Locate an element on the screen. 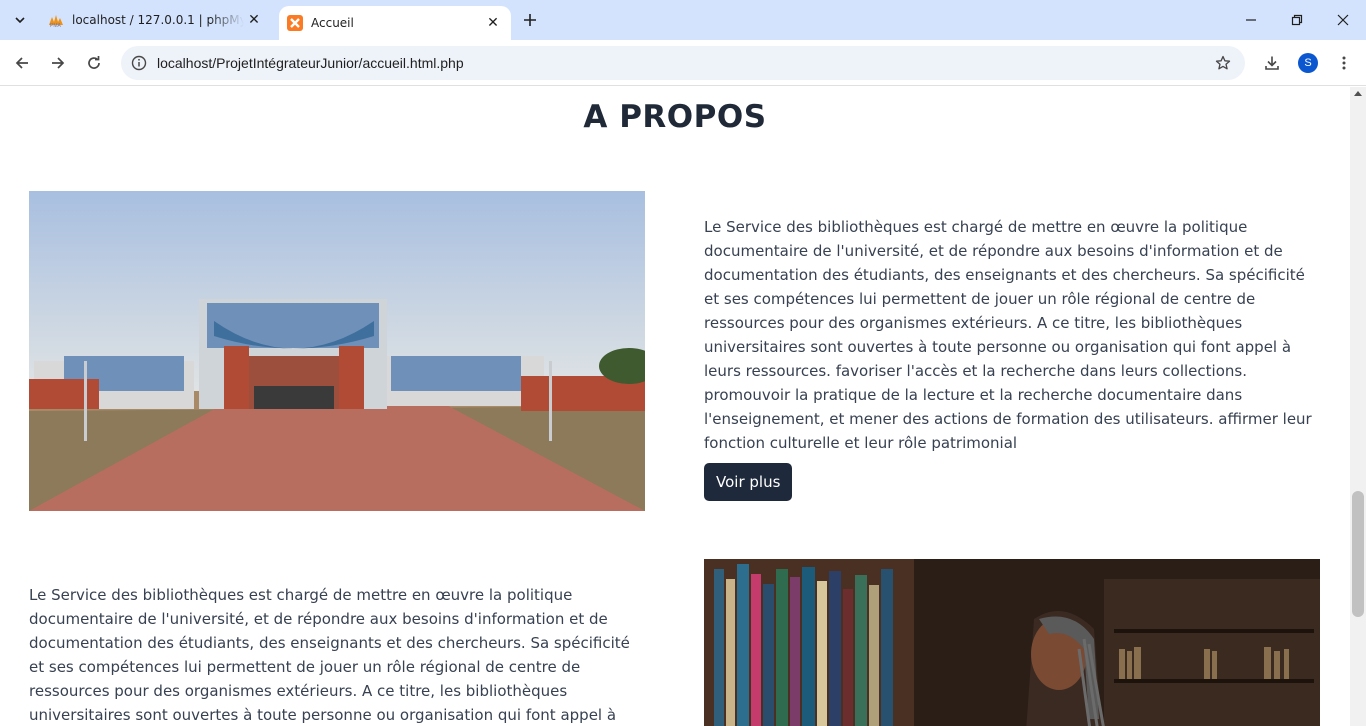  chevron-down-icon is located at coordinates (20, 20).